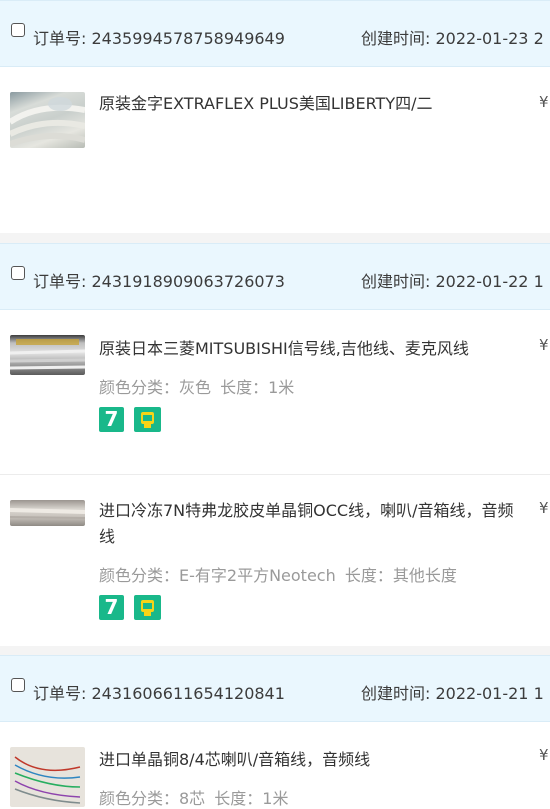 Image resolution: width=550 pixels, height=809 pixels. What do you see at coordinates (152, 798) in the screenshot?
I see `attr-color: 颜色分类：8芯` at bounding box center [152, 798].